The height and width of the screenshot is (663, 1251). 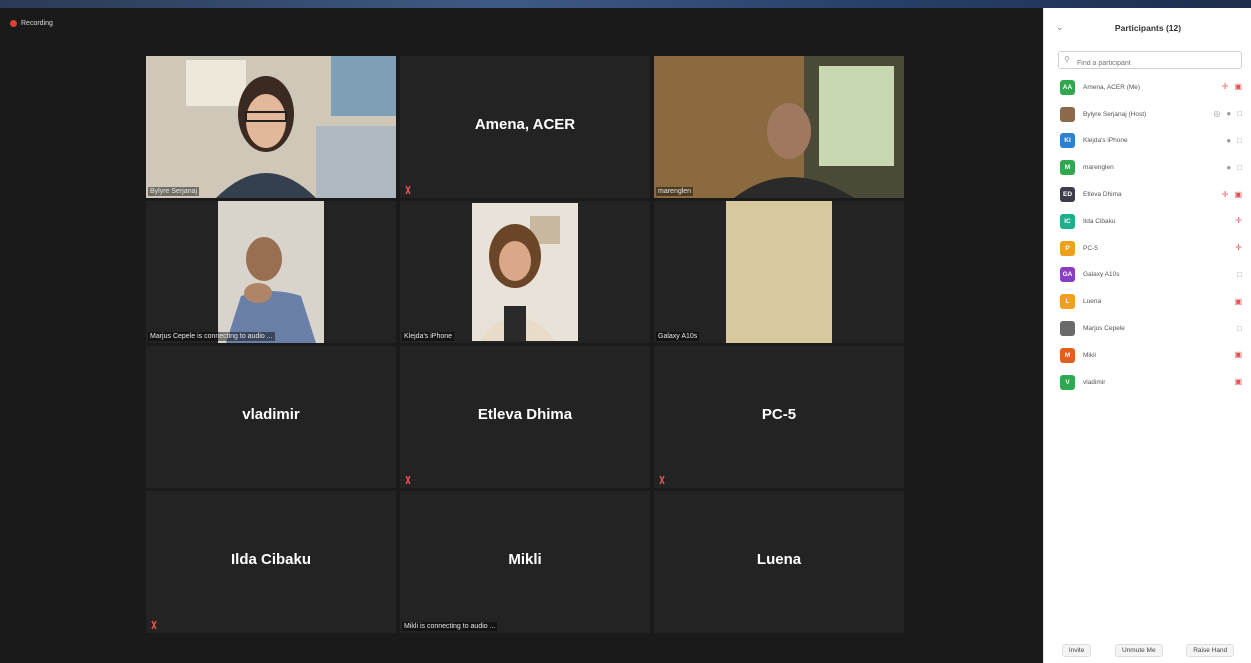 What do you see at coordinates (1112, 87) in the screenshot?
I see `participant-name: Amena, ACER (Me)` at bounding box center [1112, 87].